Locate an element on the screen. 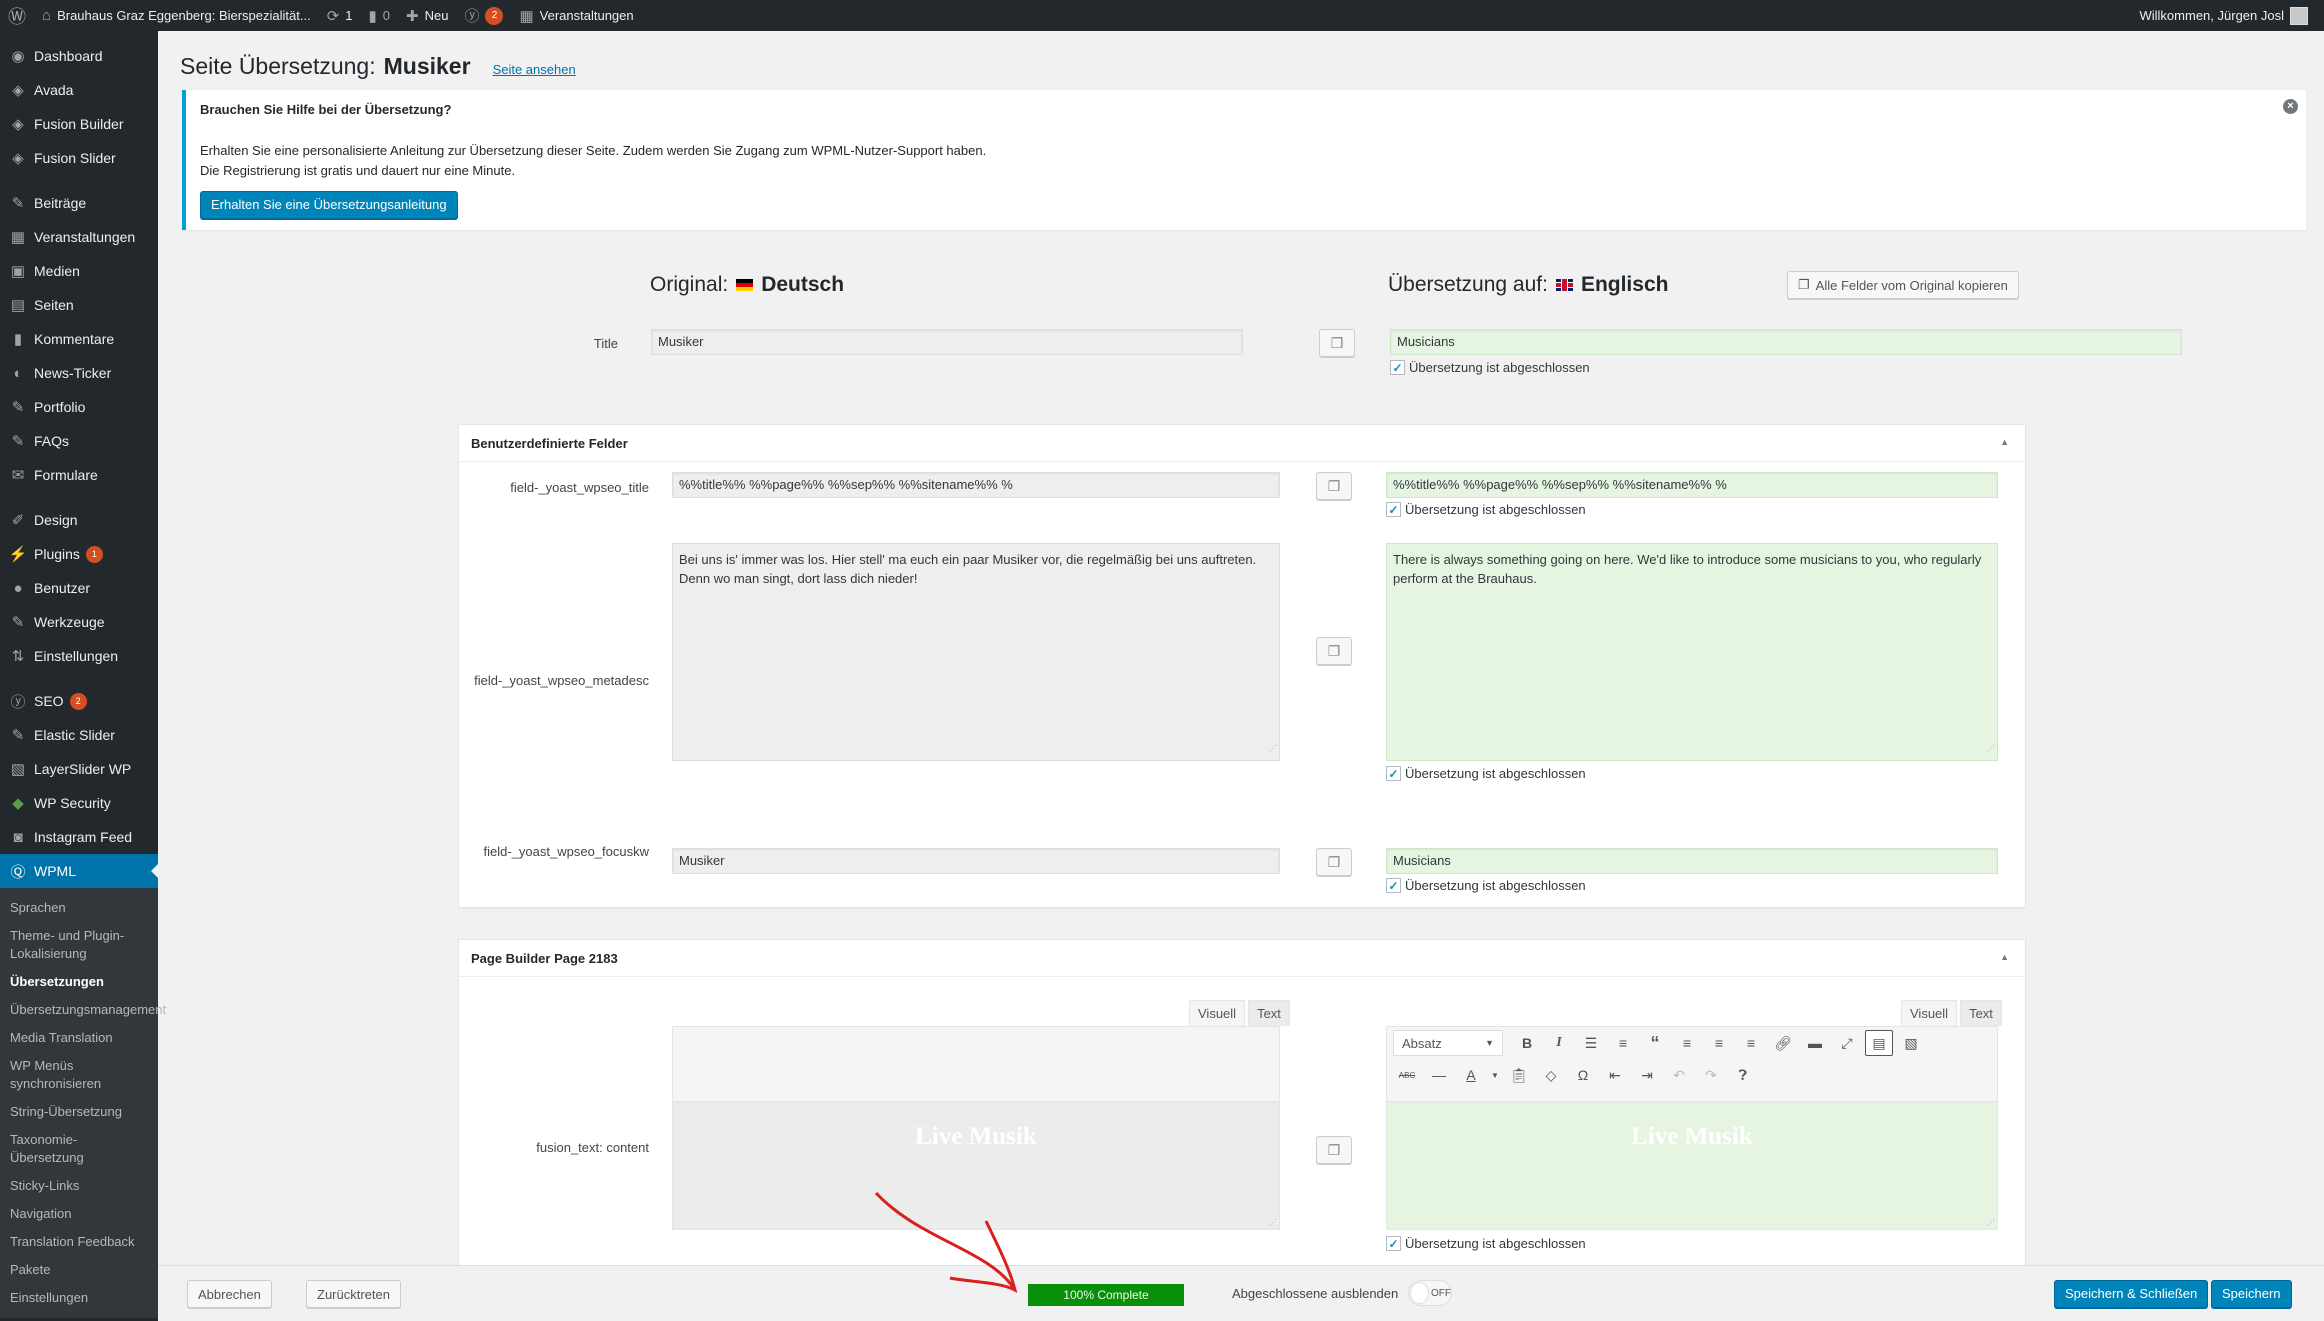 This screenshot has width=2324, height=1321. bold-icon: B is located at coordinates (1527, 1043).